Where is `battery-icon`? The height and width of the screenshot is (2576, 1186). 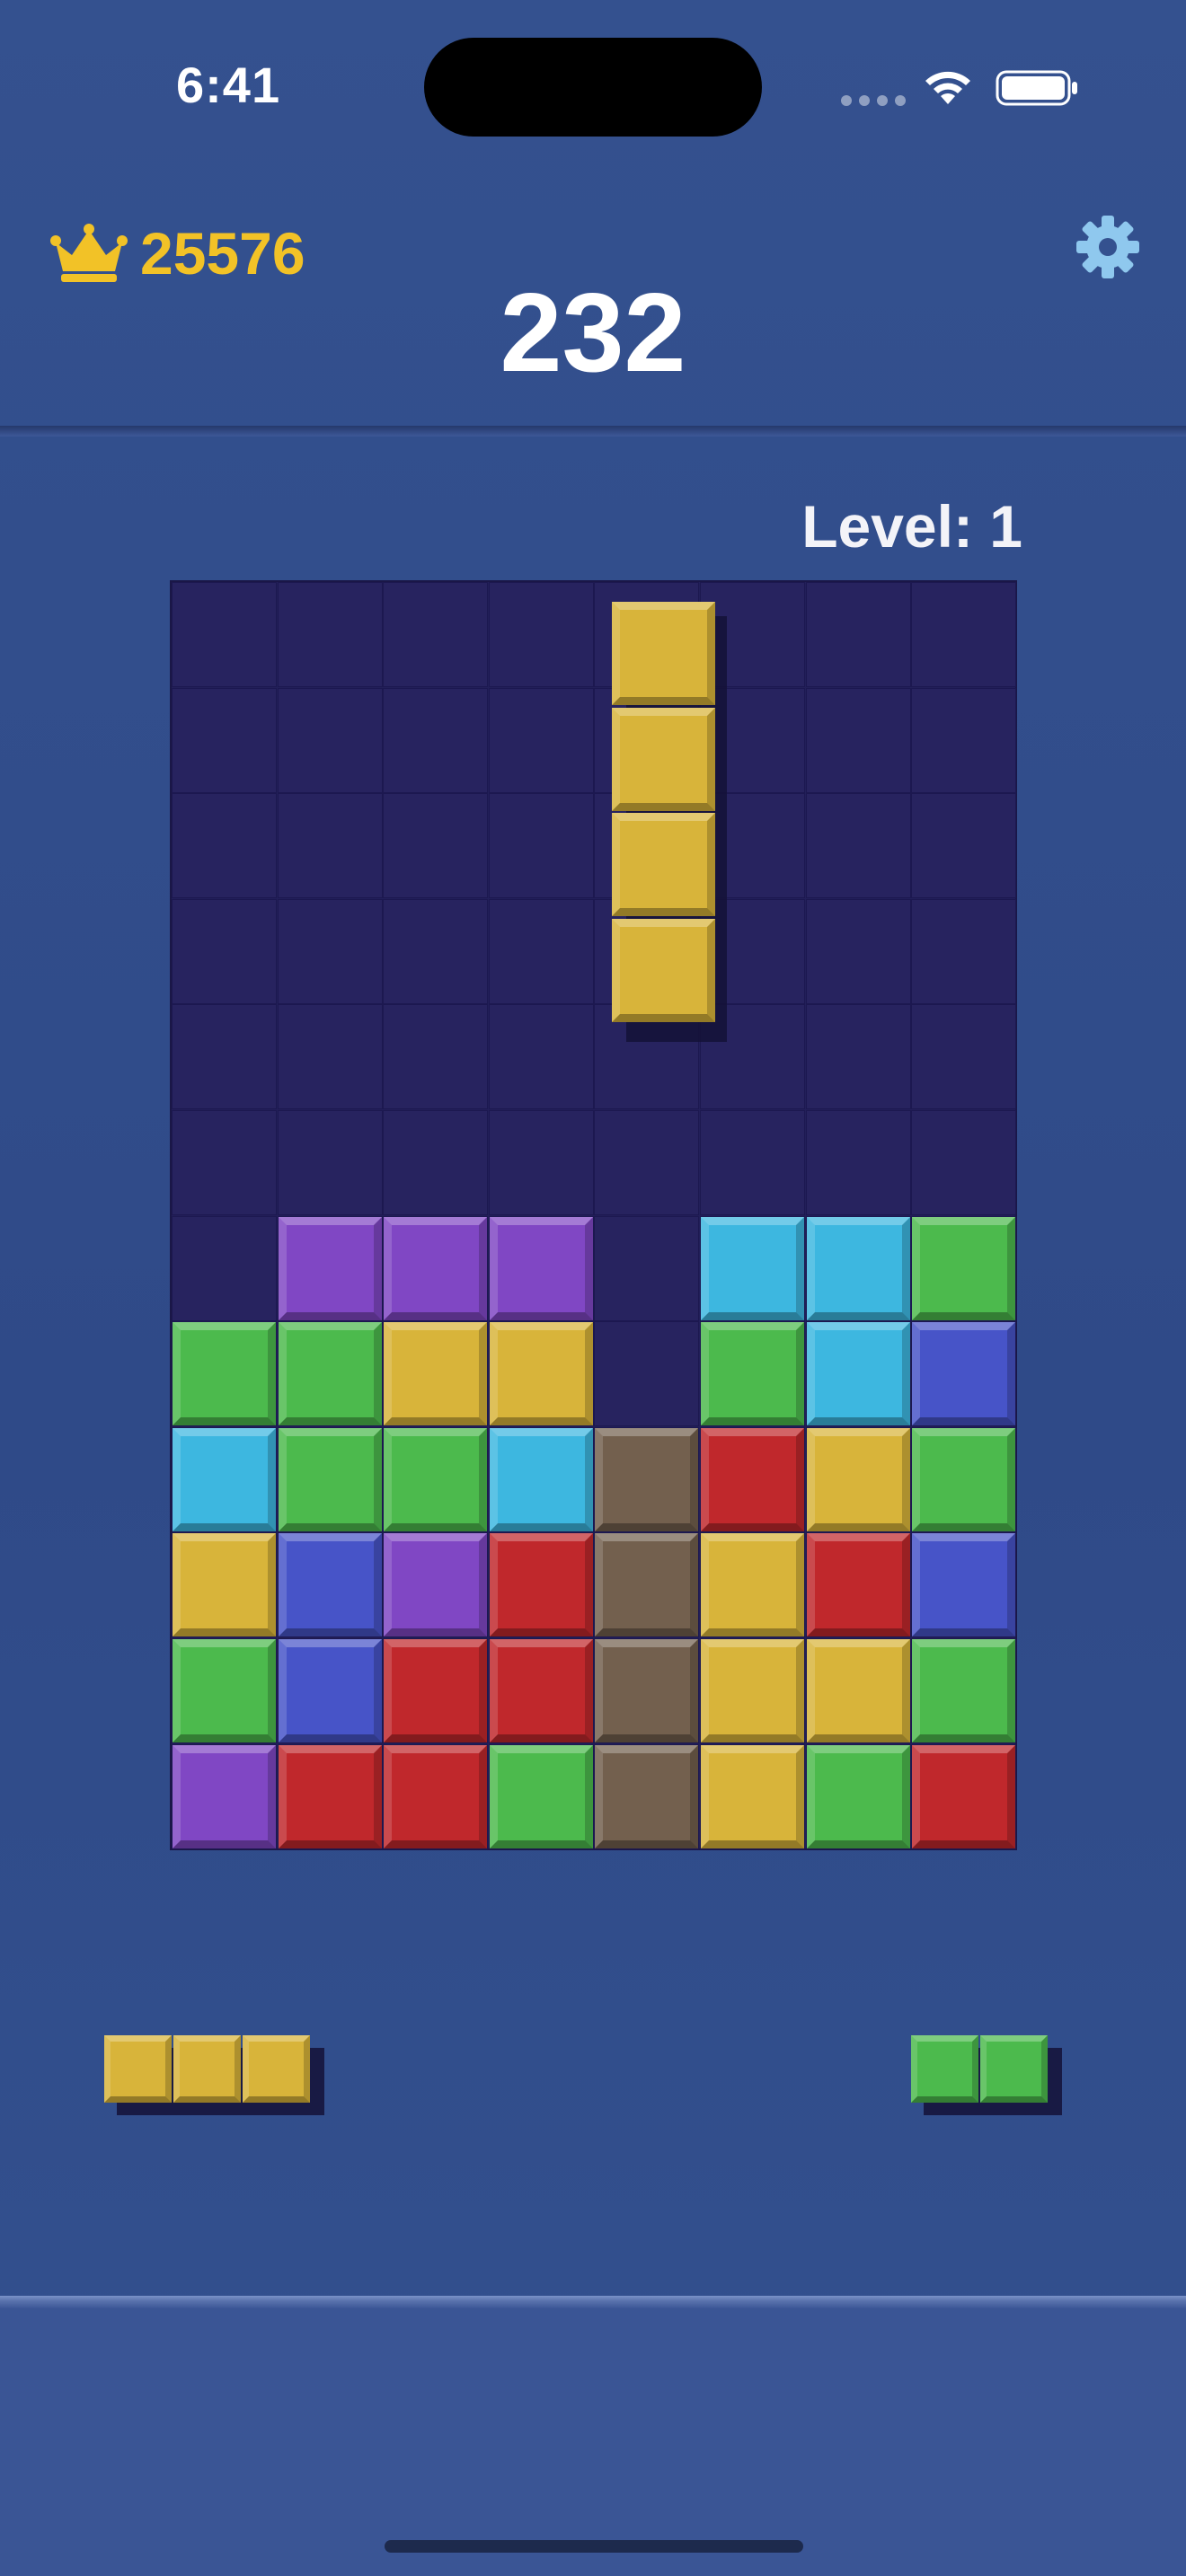 battery-icon is located at coordinates (1036, 88).